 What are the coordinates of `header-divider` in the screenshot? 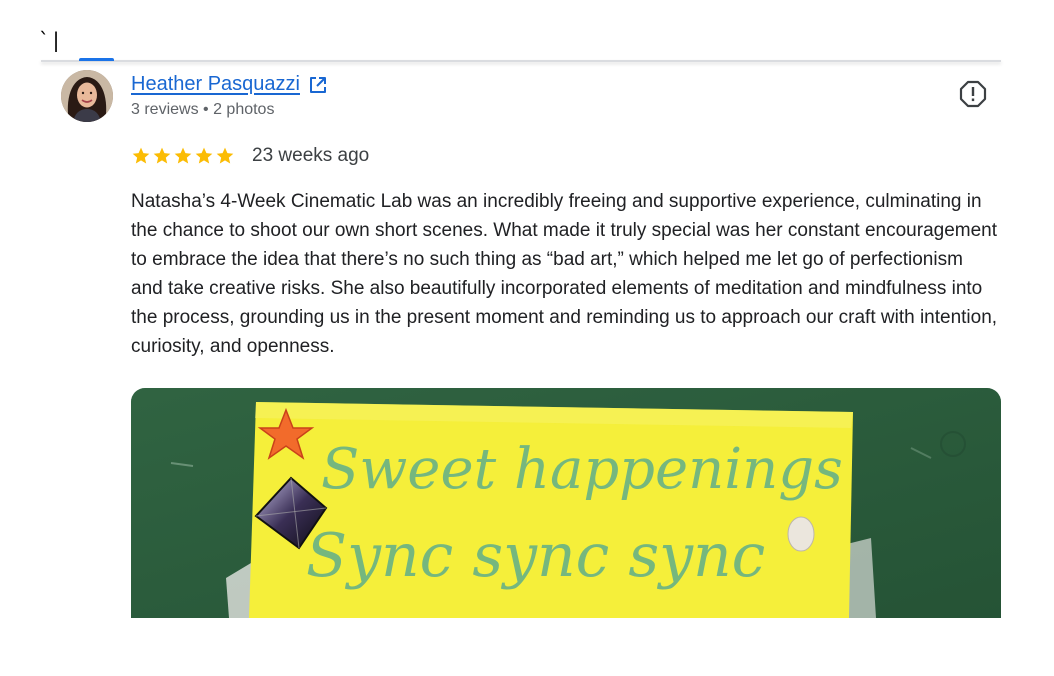 It's located at (521, 61).